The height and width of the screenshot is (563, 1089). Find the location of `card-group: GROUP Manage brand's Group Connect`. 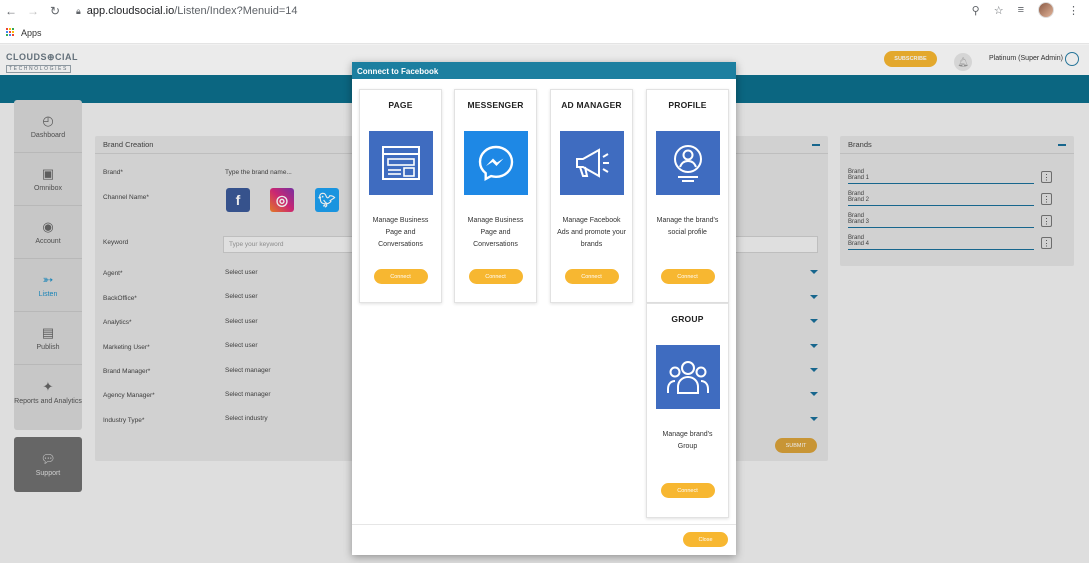

card-group: GROUP Manage brand's Group Connect is located at coordinates (687, 410).